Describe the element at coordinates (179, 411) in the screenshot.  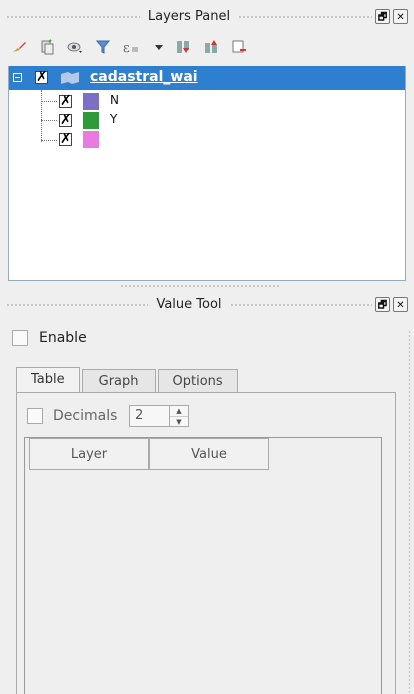
I see `spin-up-icon: ▲` at that location.